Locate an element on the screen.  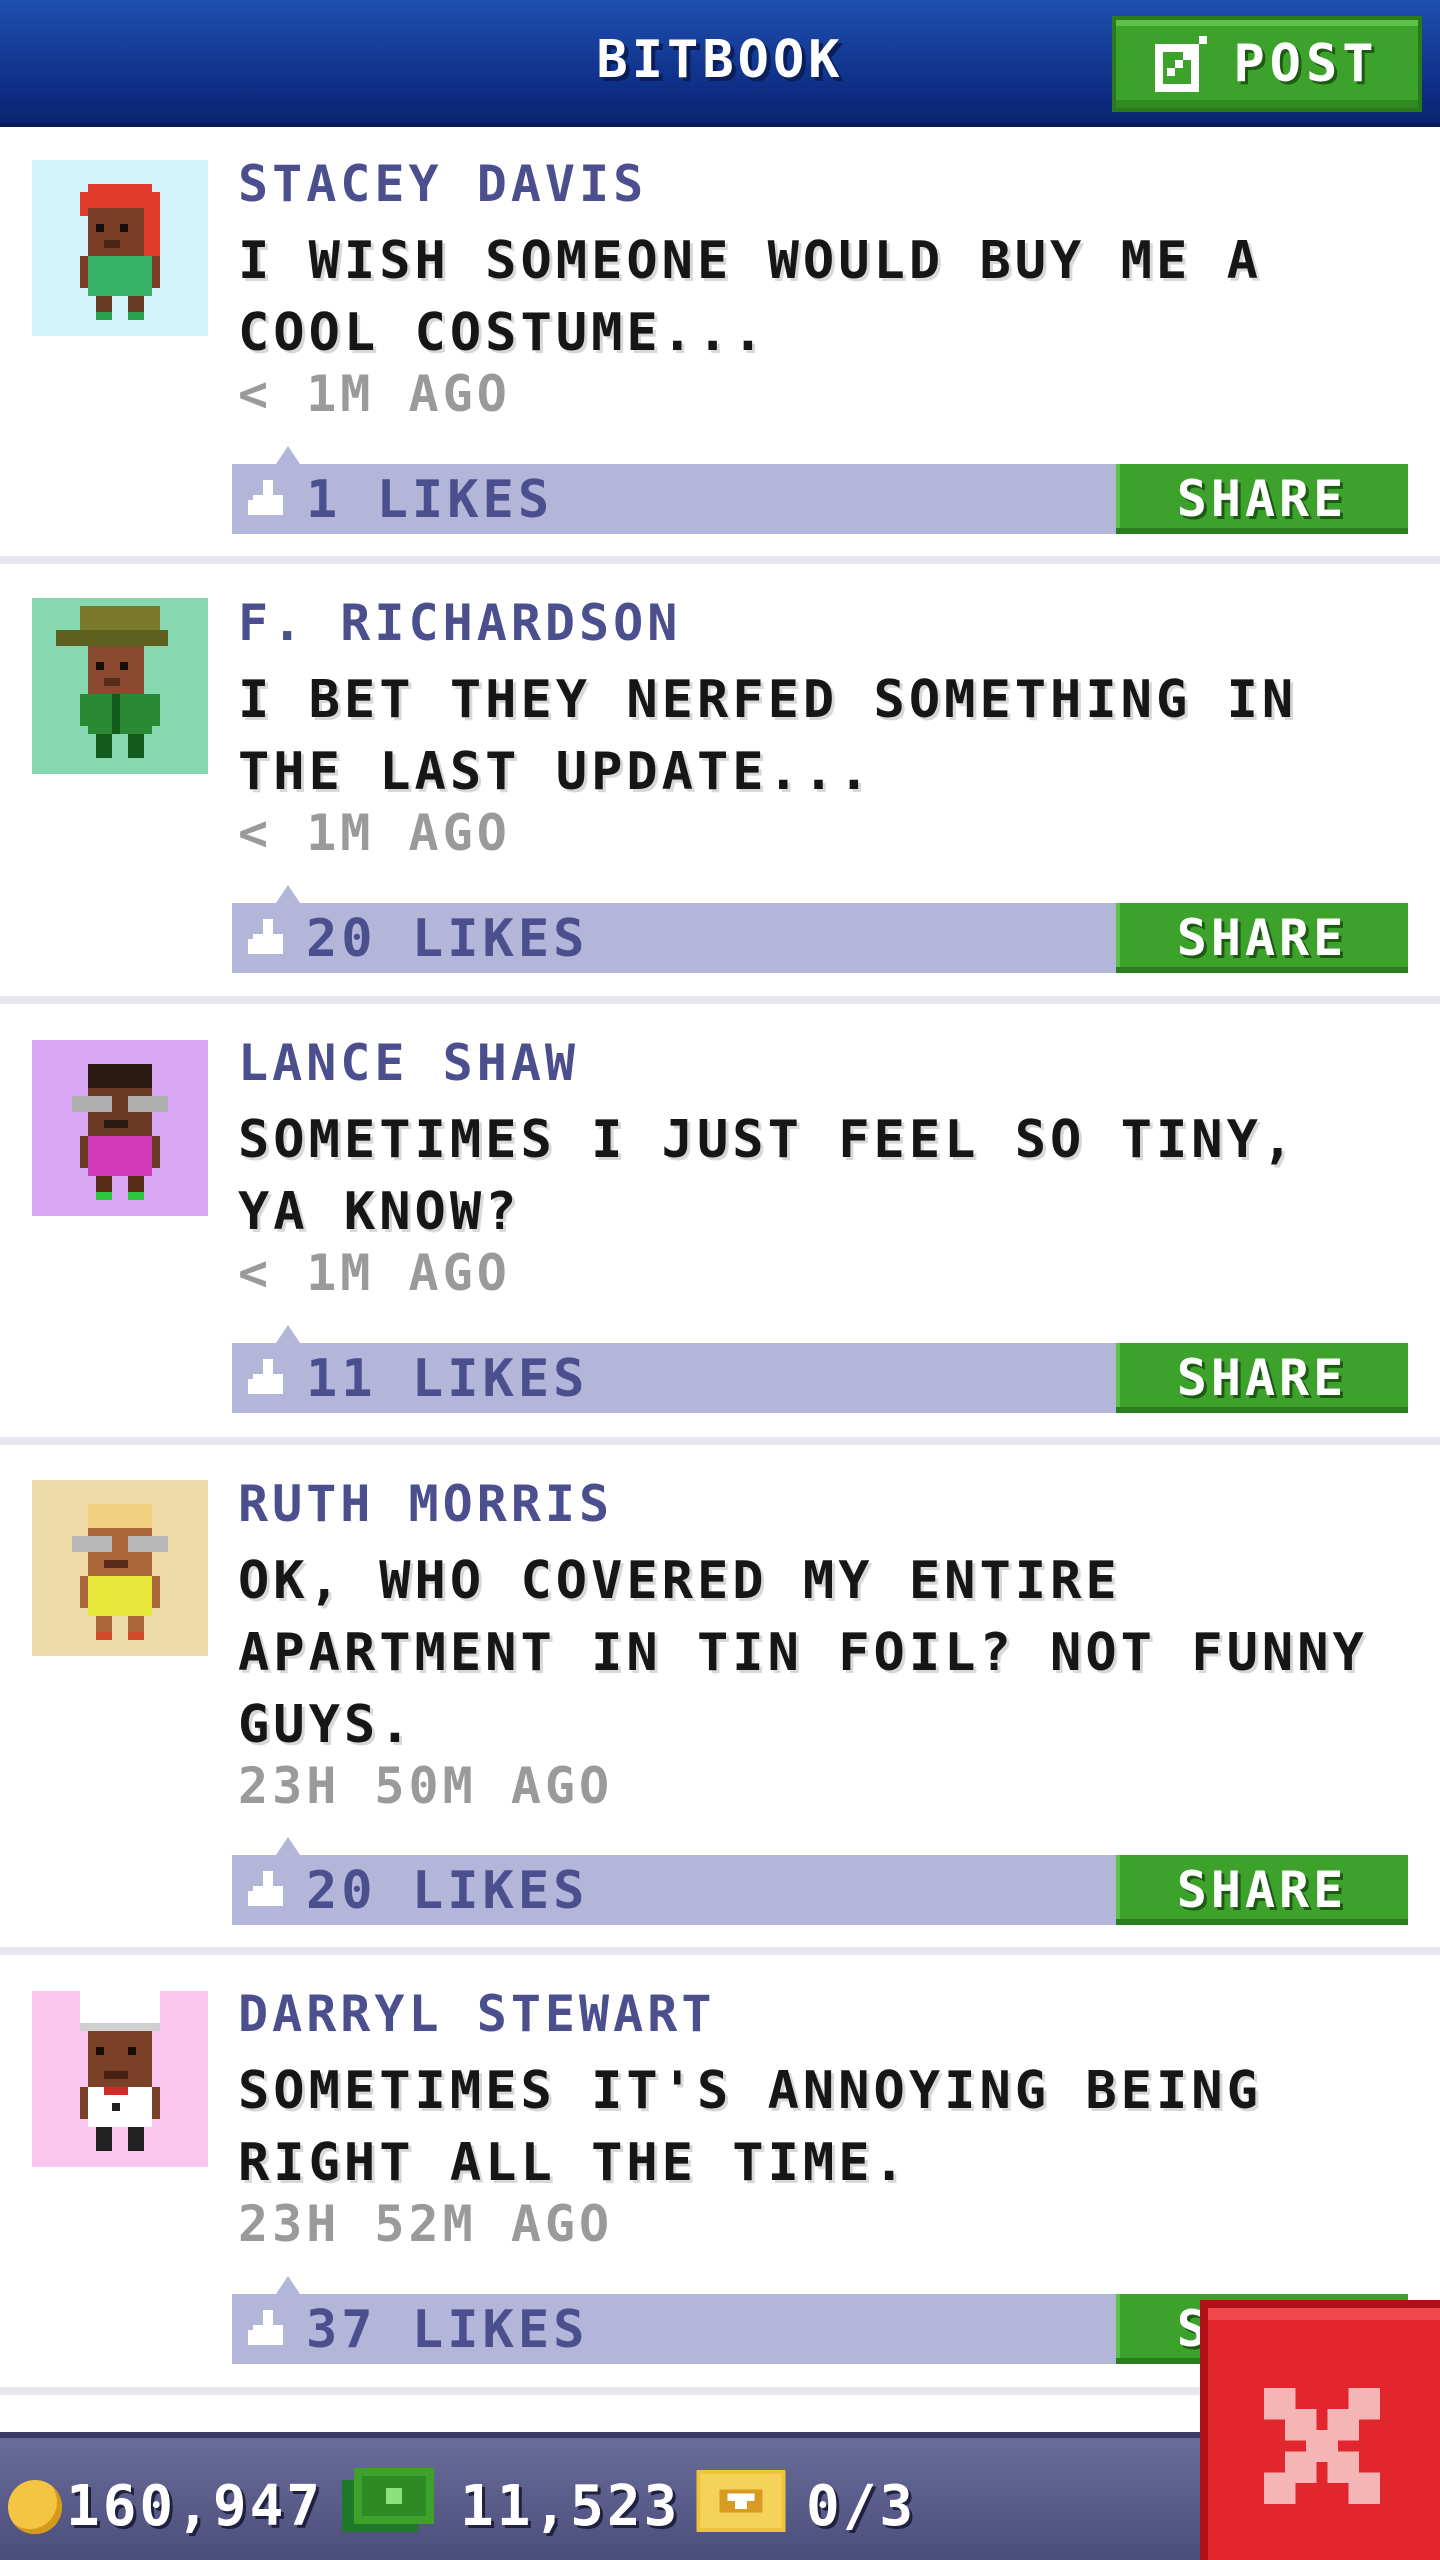
coins-count: 160,947 is located at coordinates (195, 2506).